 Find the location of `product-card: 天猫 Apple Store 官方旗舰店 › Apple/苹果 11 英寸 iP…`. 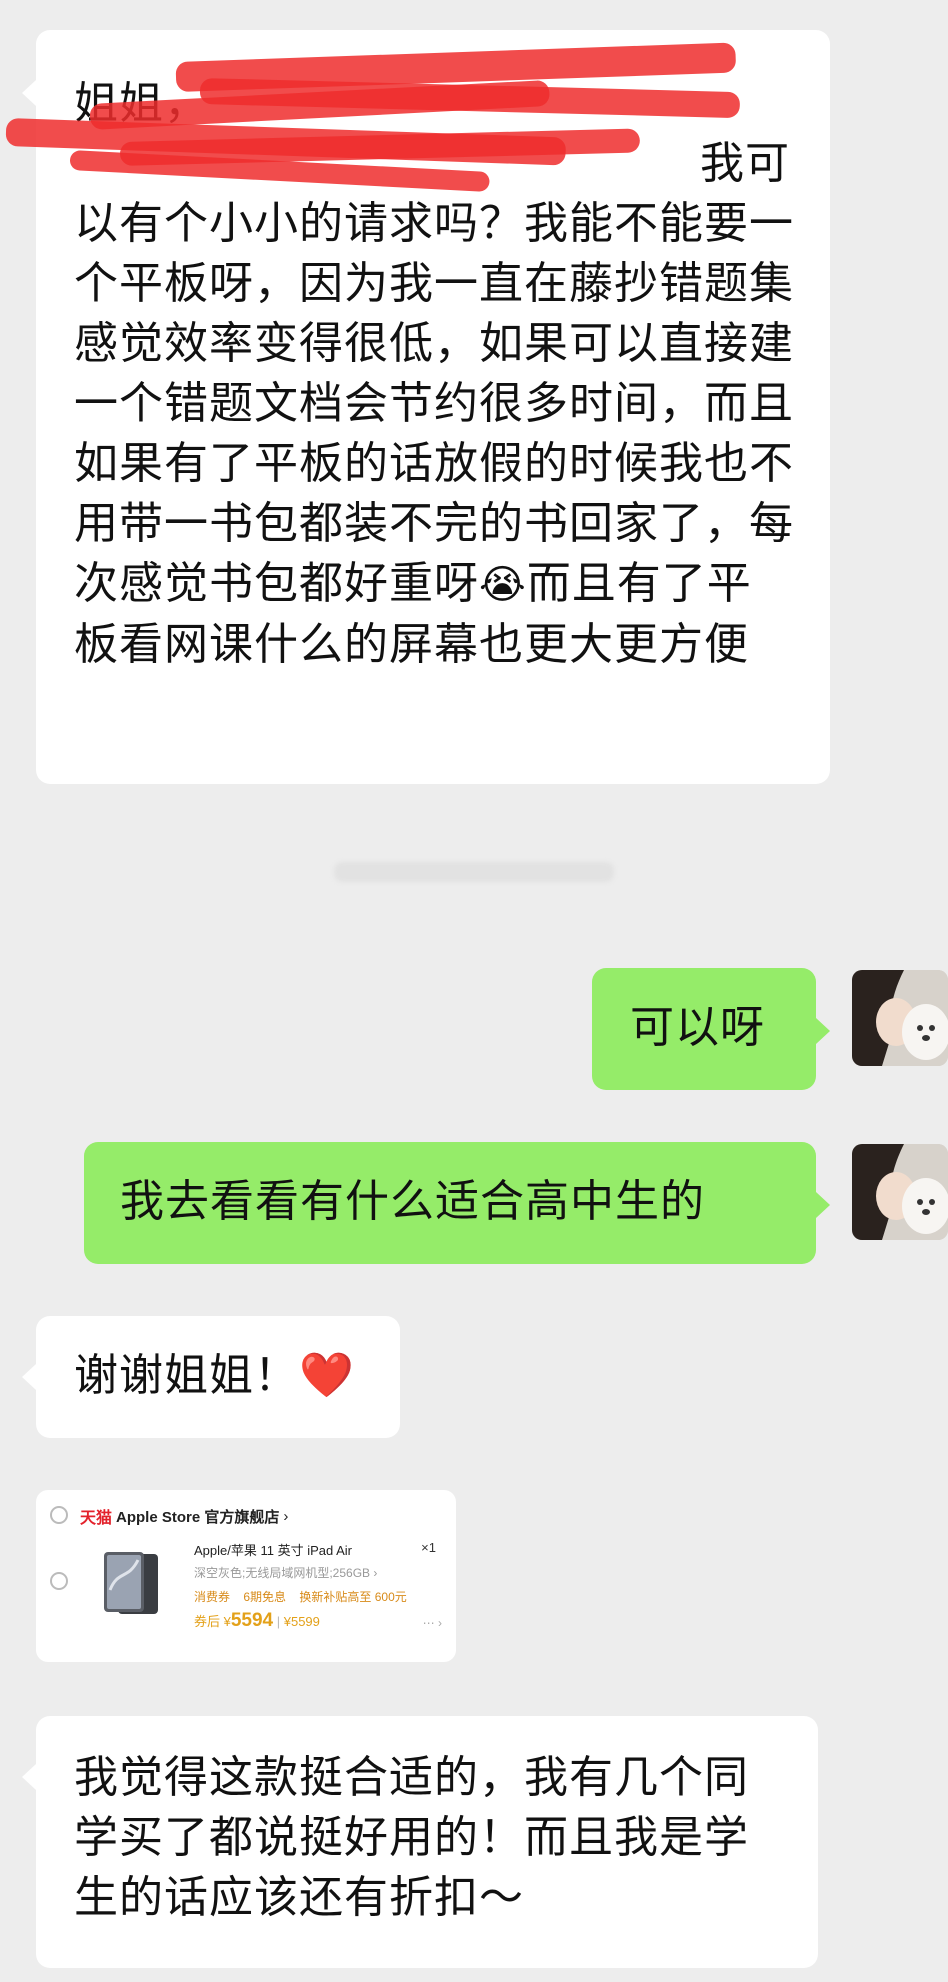

product-card: 天猫 Apple Store 官方旗舰店 › Apple/苹果 11 英寸 iP… is located at coordinates (246, 1576).